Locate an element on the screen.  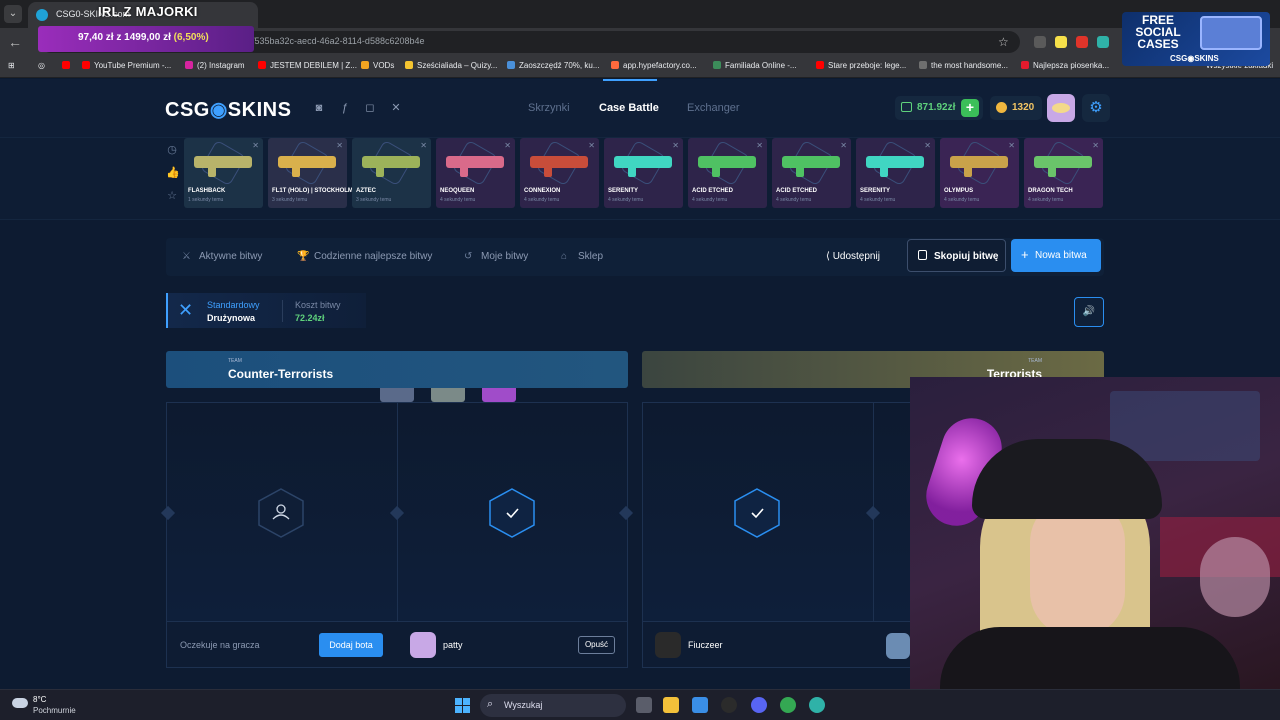
tab-daily-best: 🏆 Codzienne najlepsze bitwy is located at coordinates (364, 256).